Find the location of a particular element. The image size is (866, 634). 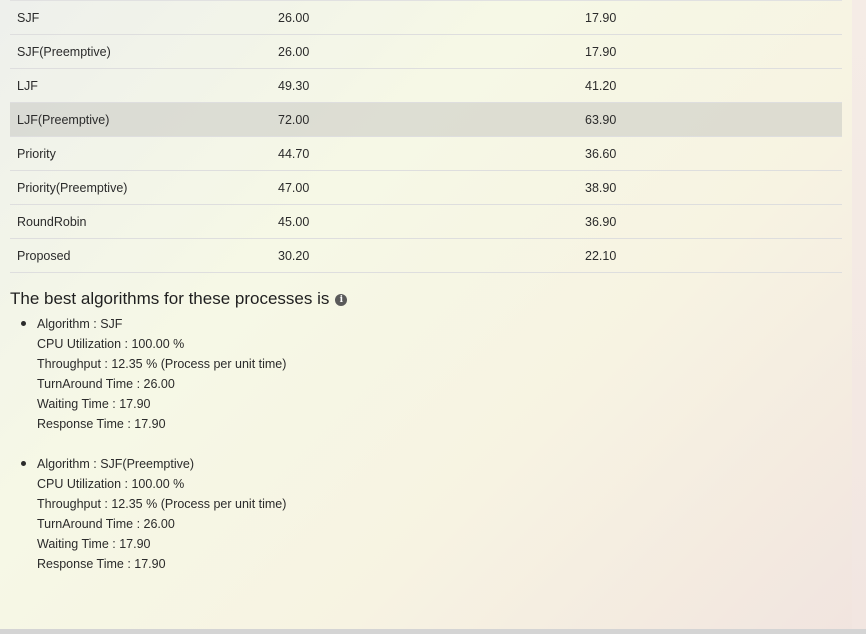

waiting-time-cell: 36.60 is located at coordinates (710, 153).